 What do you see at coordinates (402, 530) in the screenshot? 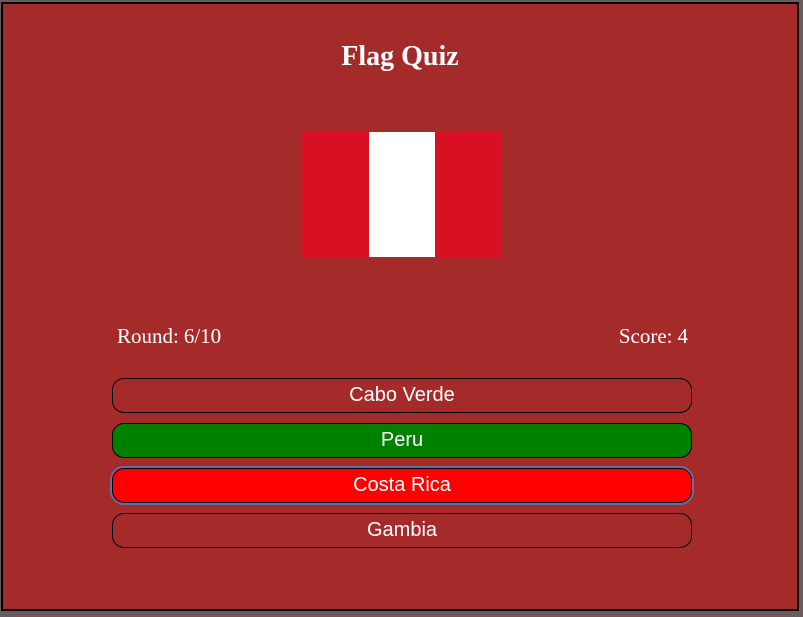
I see `answer-button-gambia: Gambia` at bounding box center [402, 530].